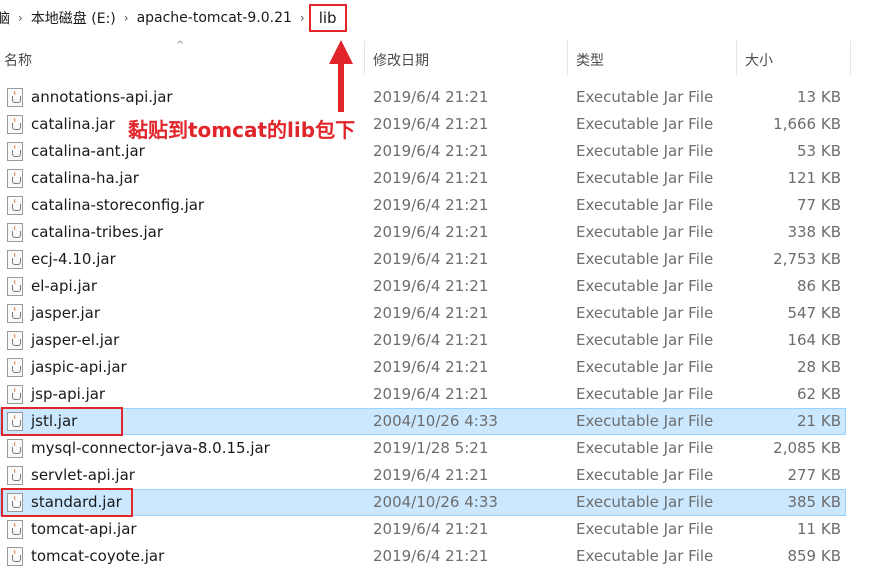 The height and width of the screenshot is (570, 883). What do you see at coordinates (819, 367) in the screenshot?
I see `file-size: 28 KB` at bounding box center [819, 367].